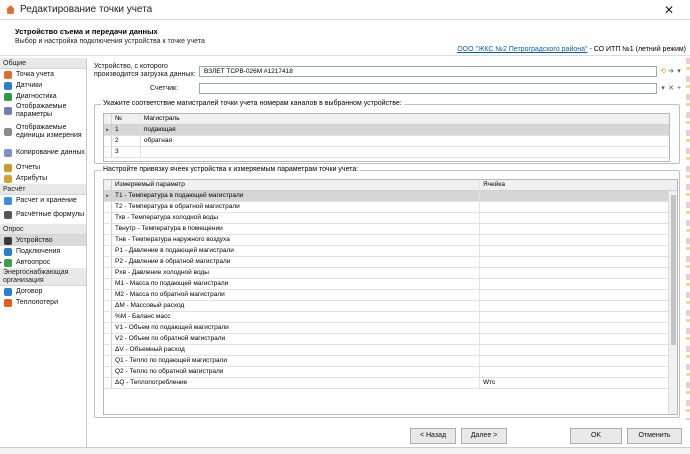 This screenshot has height=454, width=690. I want to click on table-row: 3, so click(386, 152).